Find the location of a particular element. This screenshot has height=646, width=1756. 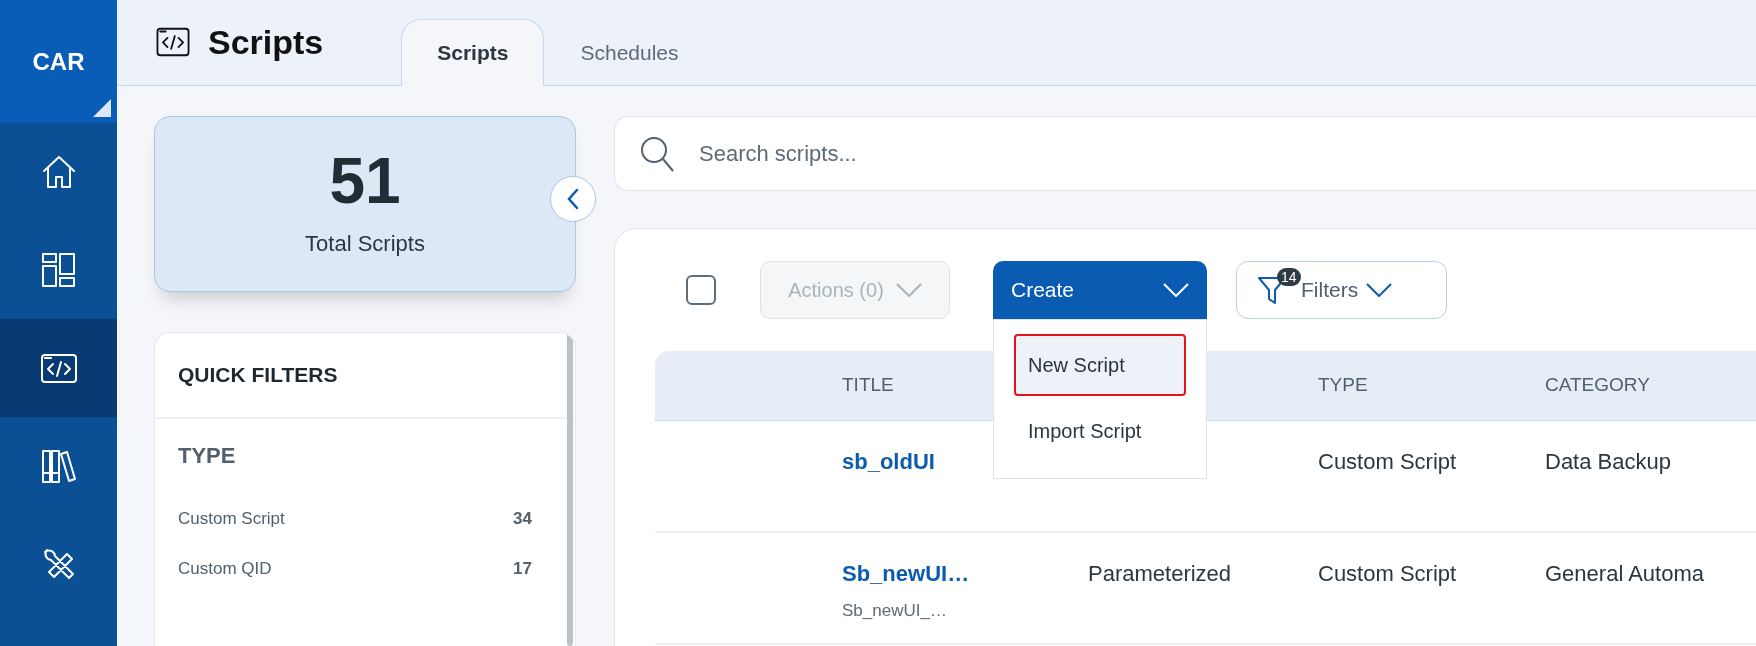

tab: Scripts is located at coordinates (473, 52).